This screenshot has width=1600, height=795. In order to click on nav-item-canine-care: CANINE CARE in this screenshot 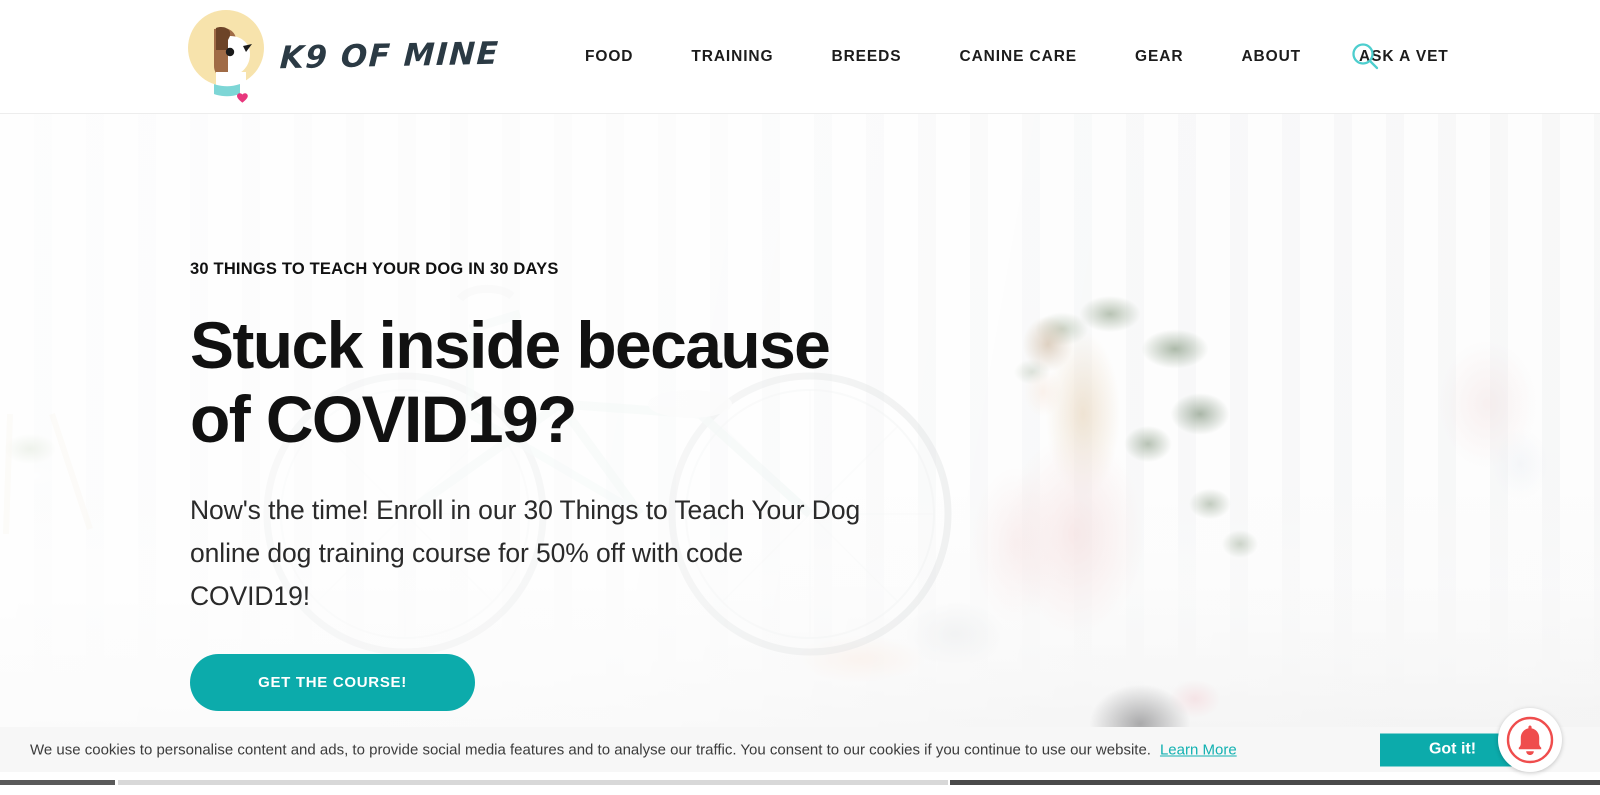, I will do `click(1019, 57)`.